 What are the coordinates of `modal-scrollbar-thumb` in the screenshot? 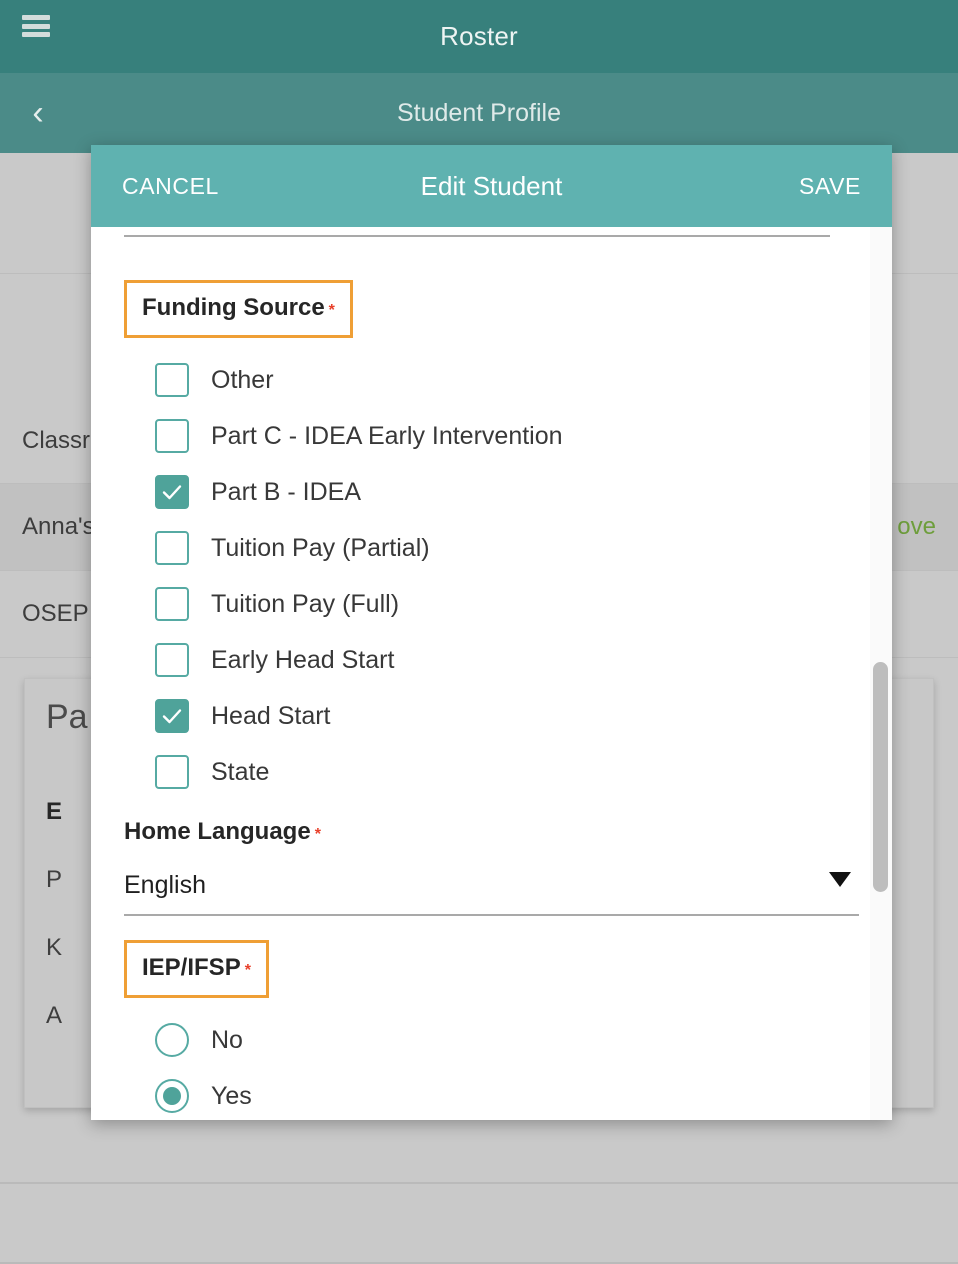 It's located at (880, 777).